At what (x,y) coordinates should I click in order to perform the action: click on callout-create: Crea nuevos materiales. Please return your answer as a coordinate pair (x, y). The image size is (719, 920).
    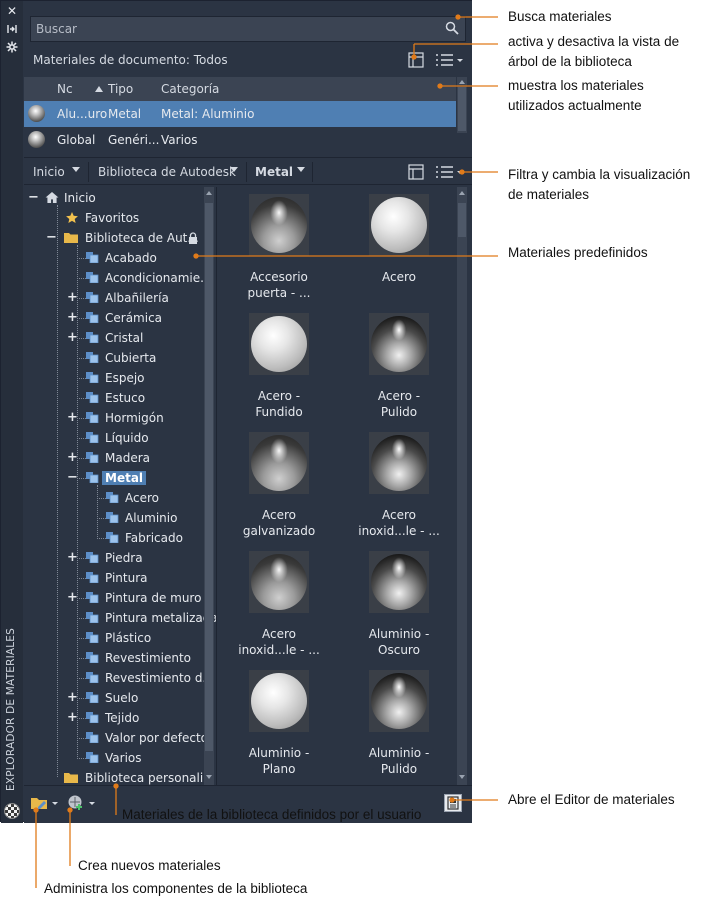
    Looking at the image, I should click on (149, 865).